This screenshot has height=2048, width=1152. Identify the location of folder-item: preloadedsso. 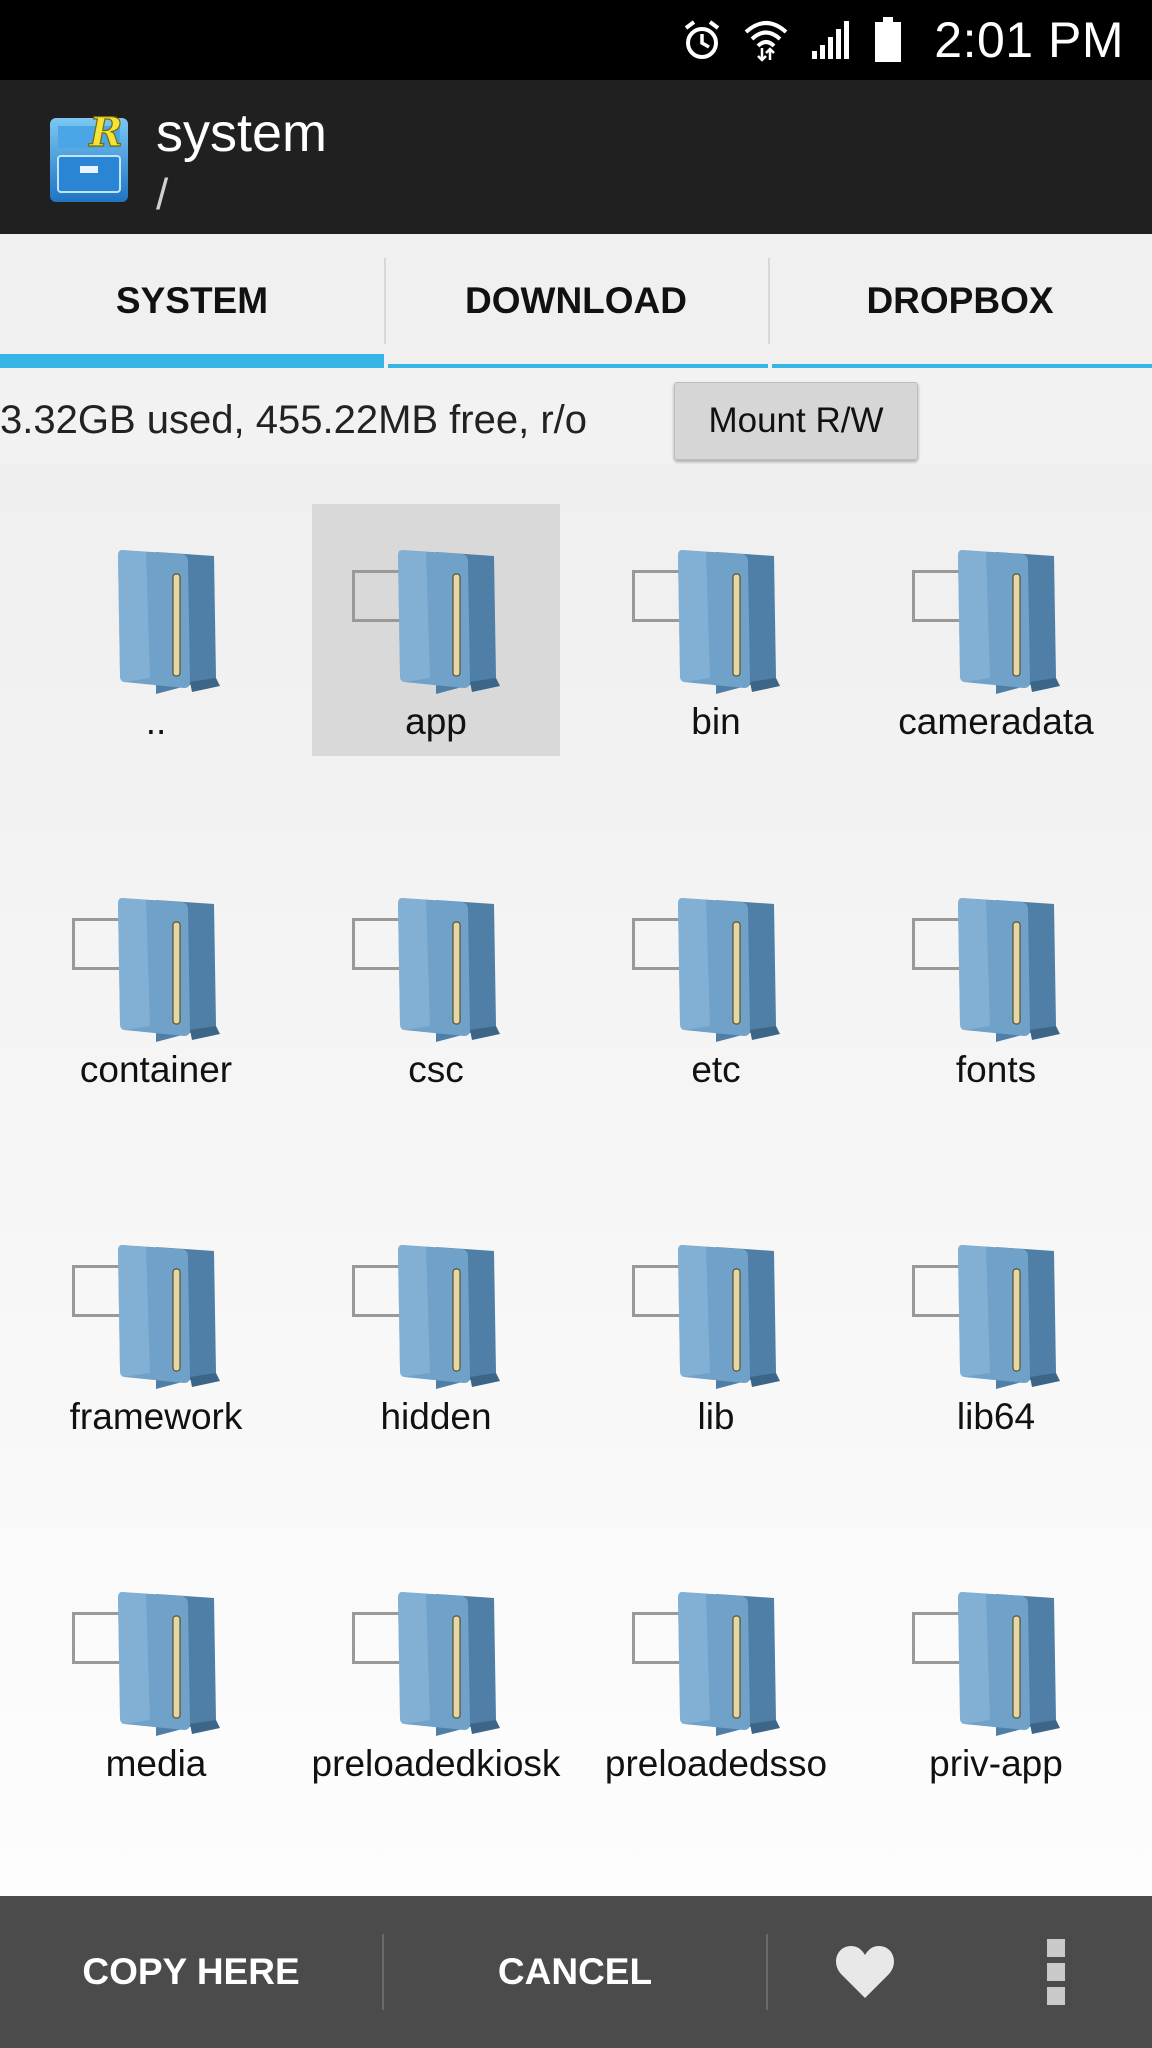
(716, 1672).